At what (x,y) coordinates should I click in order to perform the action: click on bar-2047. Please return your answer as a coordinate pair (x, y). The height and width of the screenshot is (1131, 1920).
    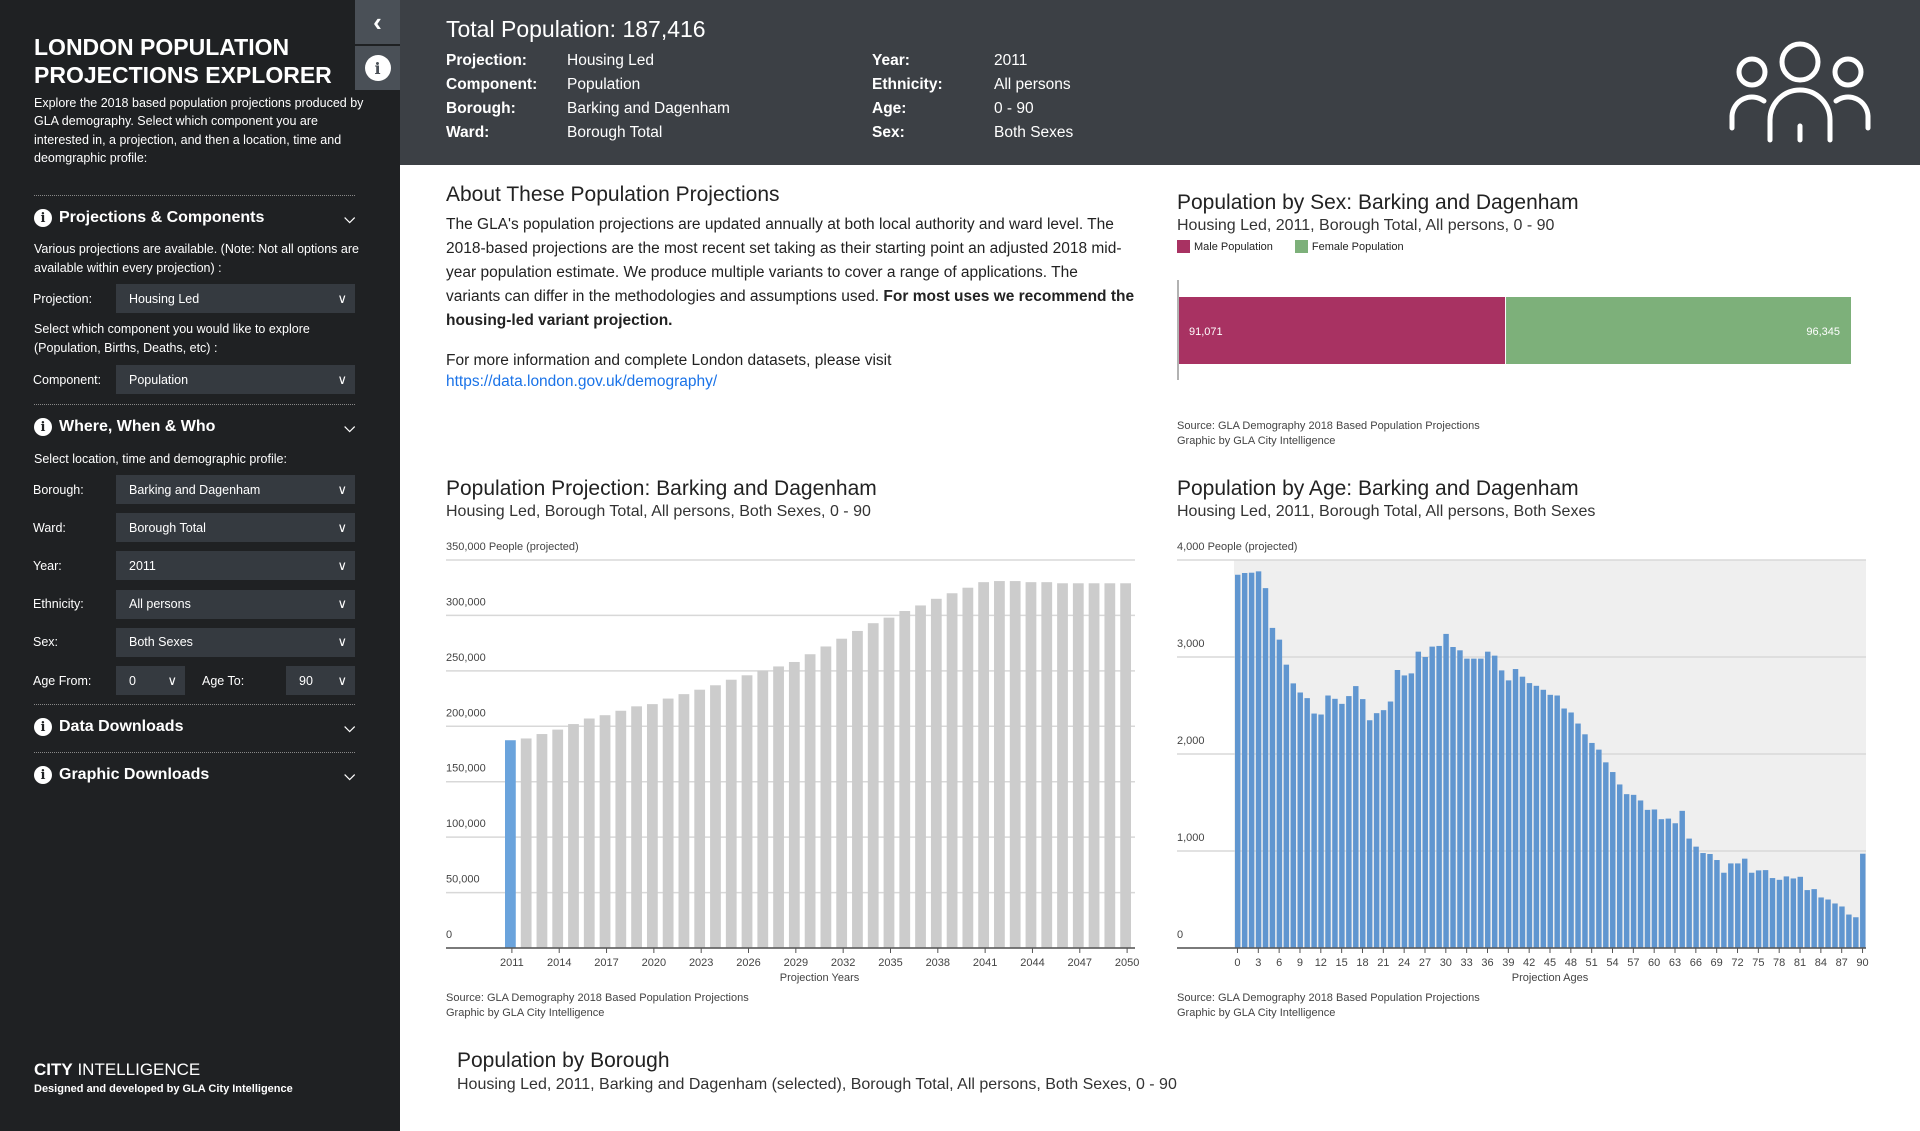
    Looking at the image, I should click on (1078, 765).